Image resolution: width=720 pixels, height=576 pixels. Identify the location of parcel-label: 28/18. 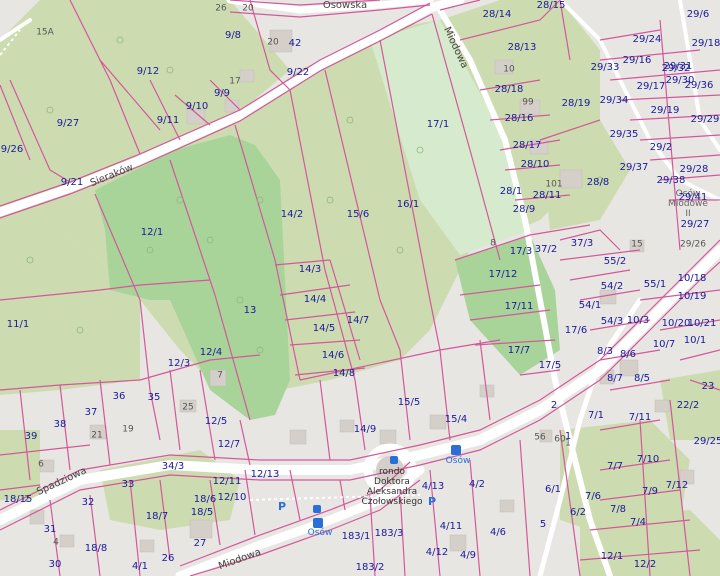
(509, 89).